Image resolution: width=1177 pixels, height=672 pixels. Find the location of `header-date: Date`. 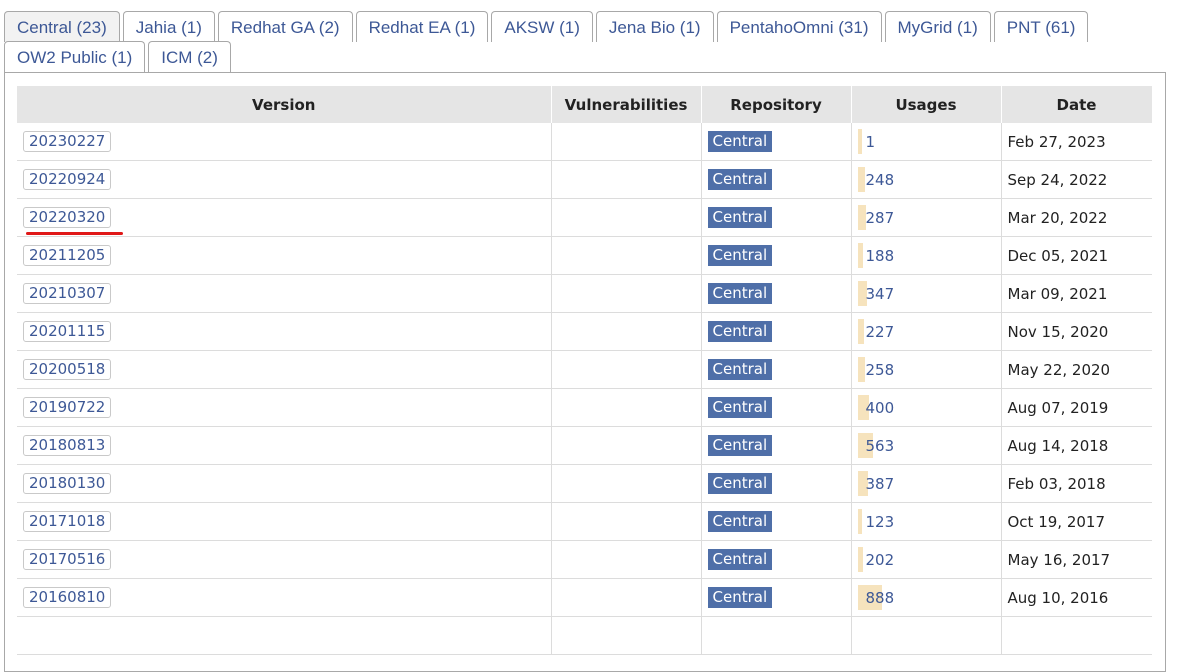

header-date: Date is located at coordinates (1077, 104).